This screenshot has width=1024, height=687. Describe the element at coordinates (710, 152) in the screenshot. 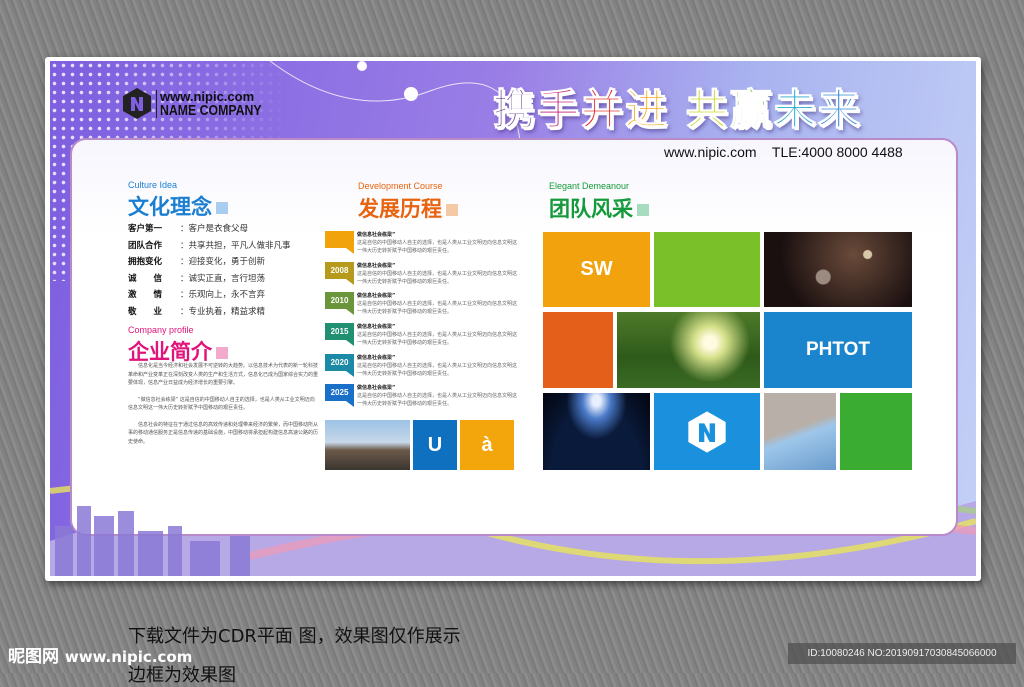

I see `contact-url: www.nipic.com` at that location.